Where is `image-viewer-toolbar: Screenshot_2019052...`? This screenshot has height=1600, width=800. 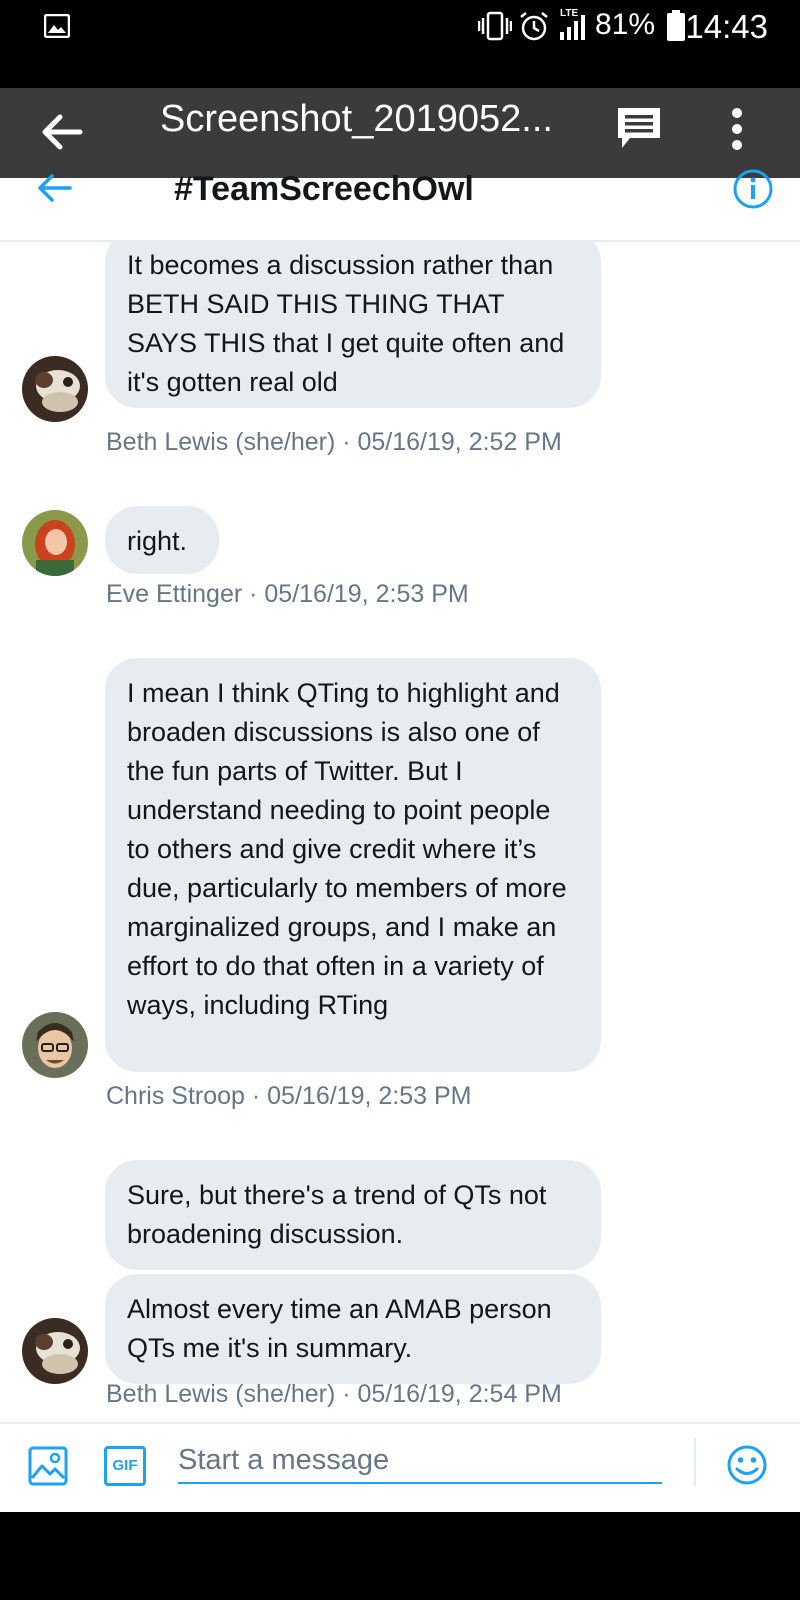 image-viewer-toolbar: Screenshot_2019052... is located at coordinates (400, 133).